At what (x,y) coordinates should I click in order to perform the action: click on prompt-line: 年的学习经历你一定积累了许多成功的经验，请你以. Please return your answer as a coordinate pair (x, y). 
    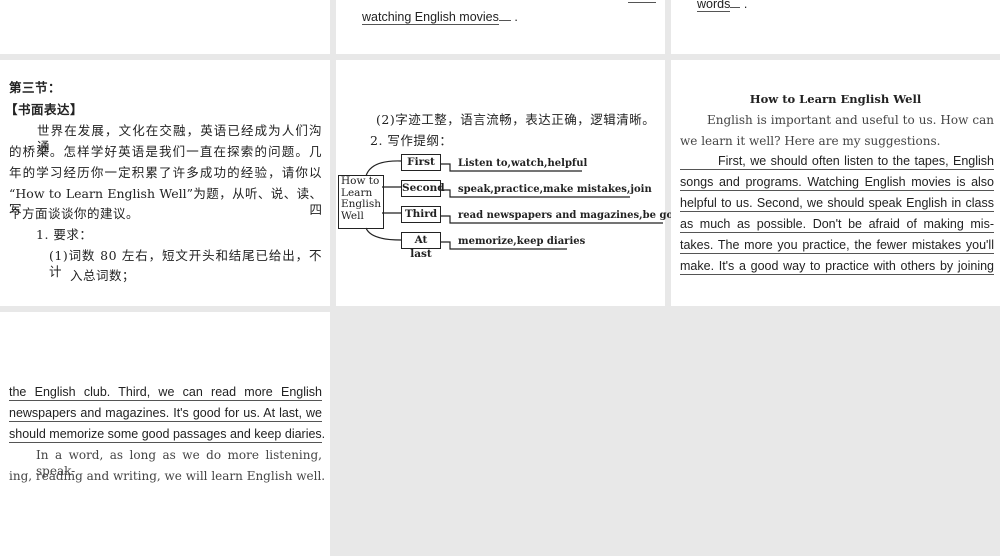
    Looking at the image, I should click on (165, 172).